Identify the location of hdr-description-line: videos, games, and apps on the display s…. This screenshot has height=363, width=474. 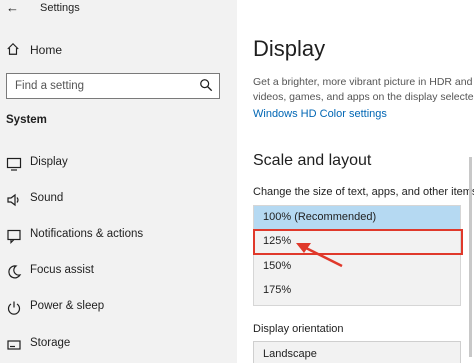
(363, 97).